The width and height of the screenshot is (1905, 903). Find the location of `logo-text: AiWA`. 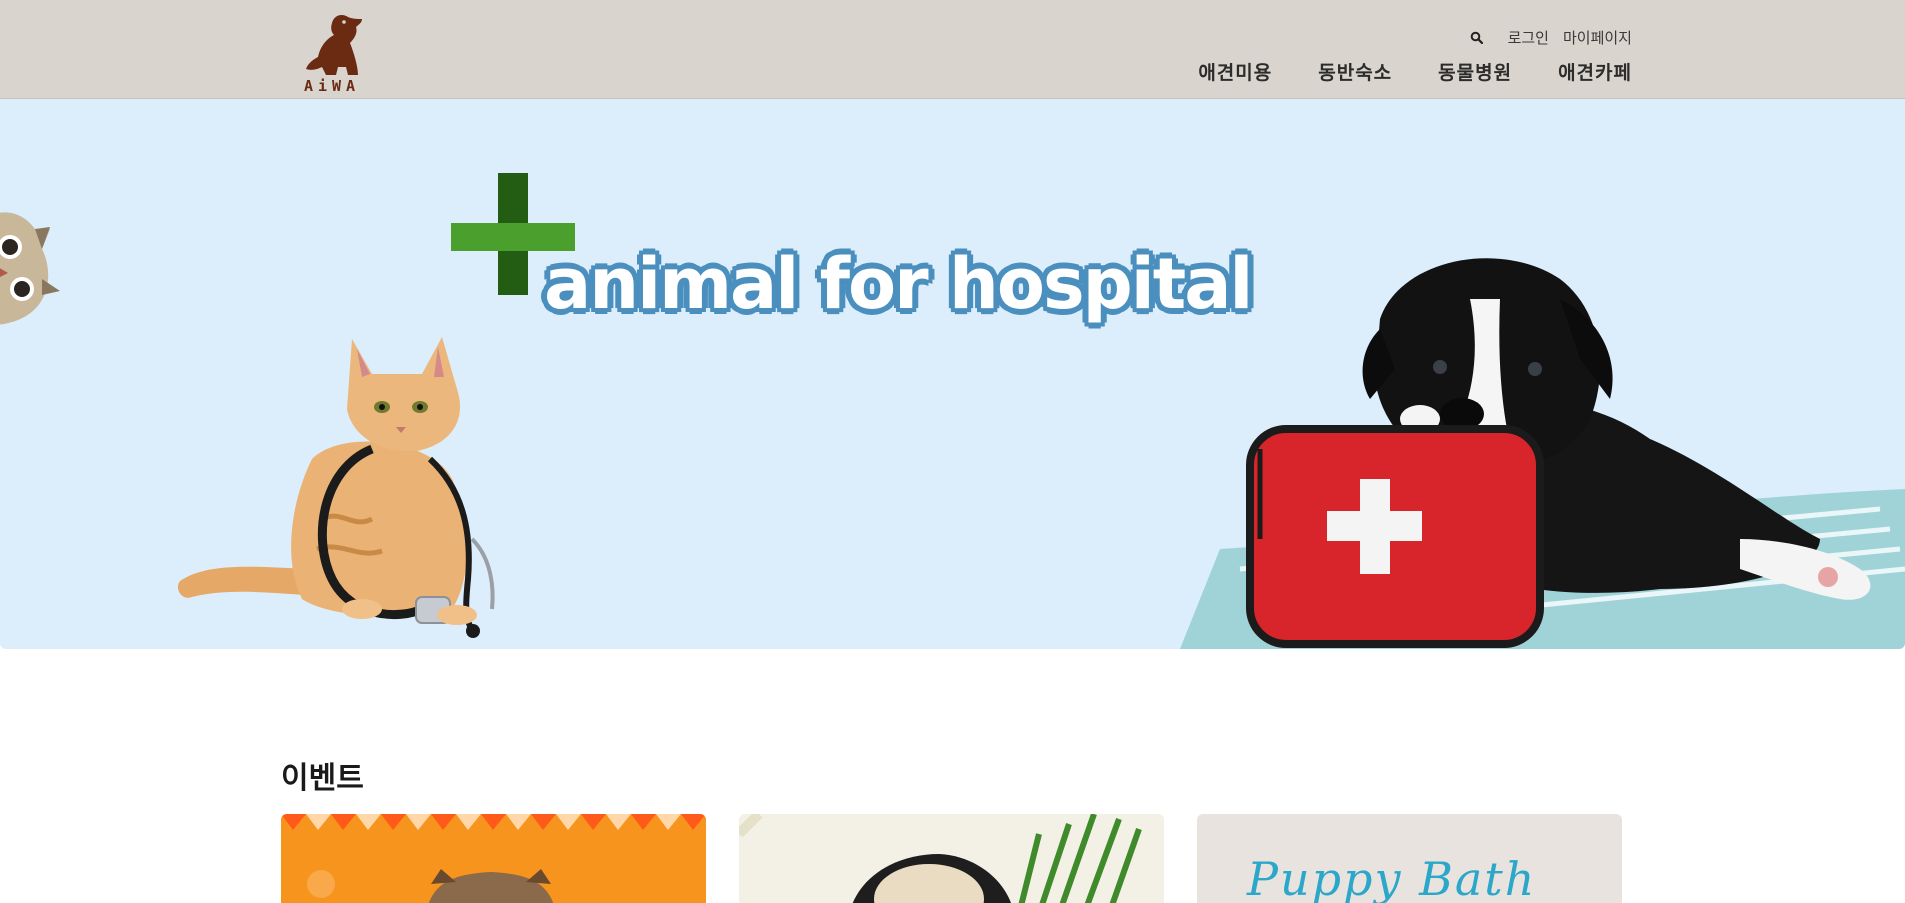

logo-text: AiWA is located at coordinates (332, 86).